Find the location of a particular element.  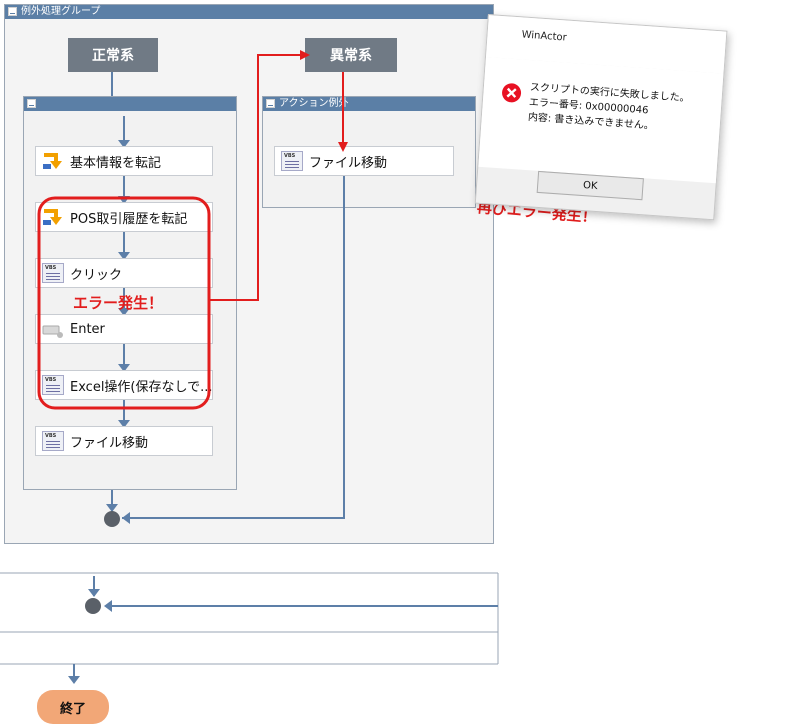

error-occurred-note: エラー発生！ is located at coordinates (118, 303).